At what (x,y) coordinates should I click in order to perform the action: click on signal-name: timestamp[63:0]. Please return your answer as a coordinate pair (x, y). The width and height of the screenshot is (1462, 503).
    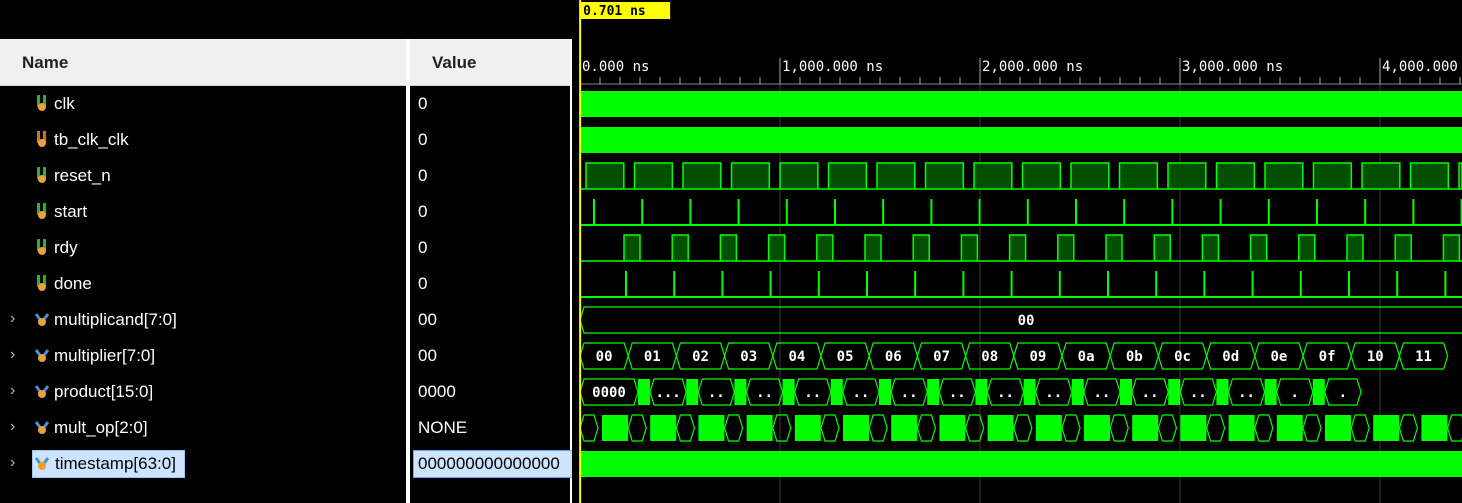
    Looking at the image, I should click on (108, 464).